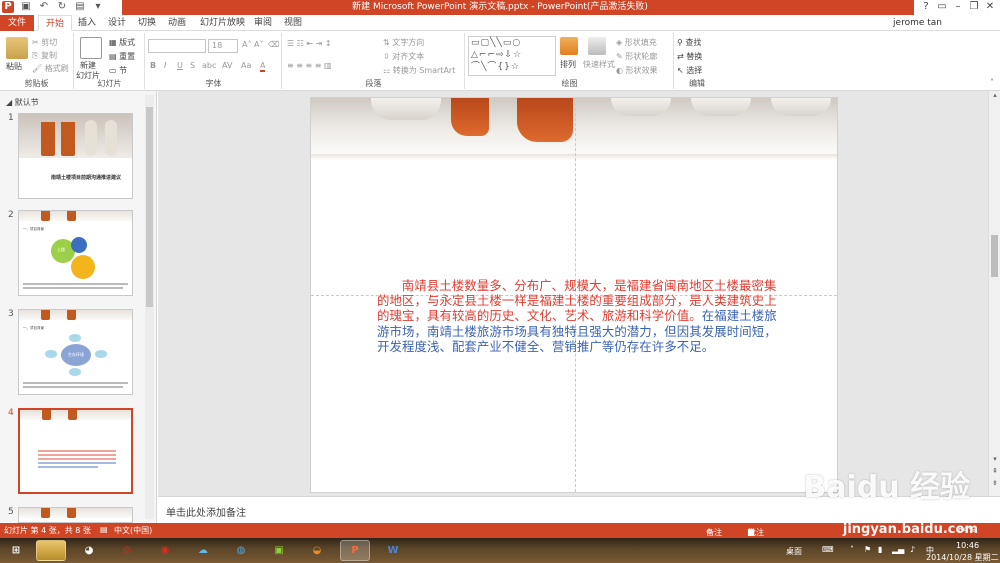 The width and height of the screenshot is (1000, 563). What do you see at coordinates (241, 550) in the screenshot?
I see `browser-icon: ◍` at bounding box center [241, 550].